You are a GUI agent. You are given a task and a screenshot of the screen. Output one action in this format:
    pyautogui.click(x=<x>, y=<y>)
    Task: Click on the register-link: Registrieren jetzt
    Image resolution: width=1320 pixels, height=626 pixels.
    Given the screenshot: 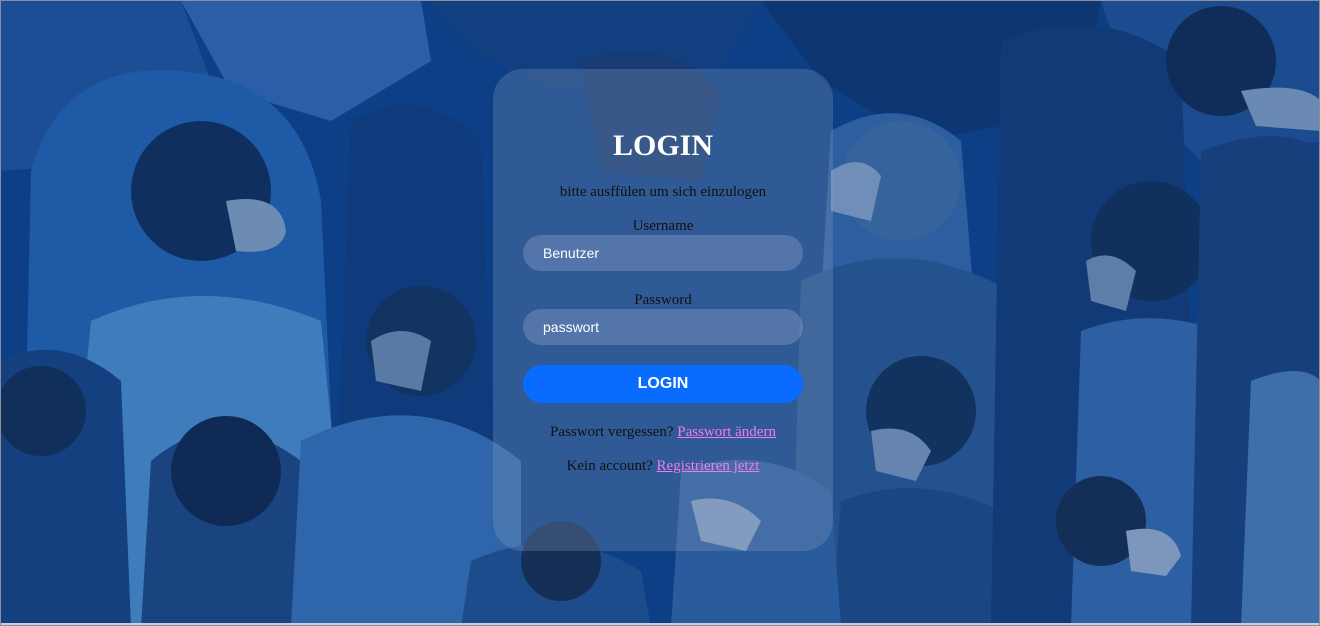 What is the action you would take?
    pyautogui.click(x=708, y=466)
    